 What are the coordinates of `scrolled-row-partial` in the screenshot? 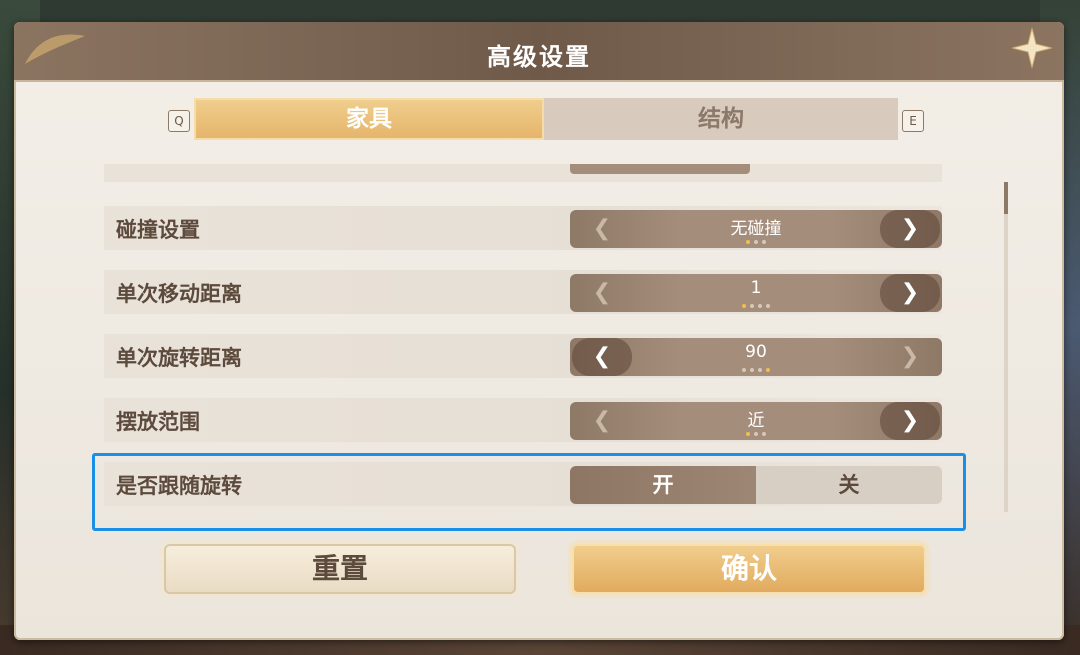 It's located at (523, 173).